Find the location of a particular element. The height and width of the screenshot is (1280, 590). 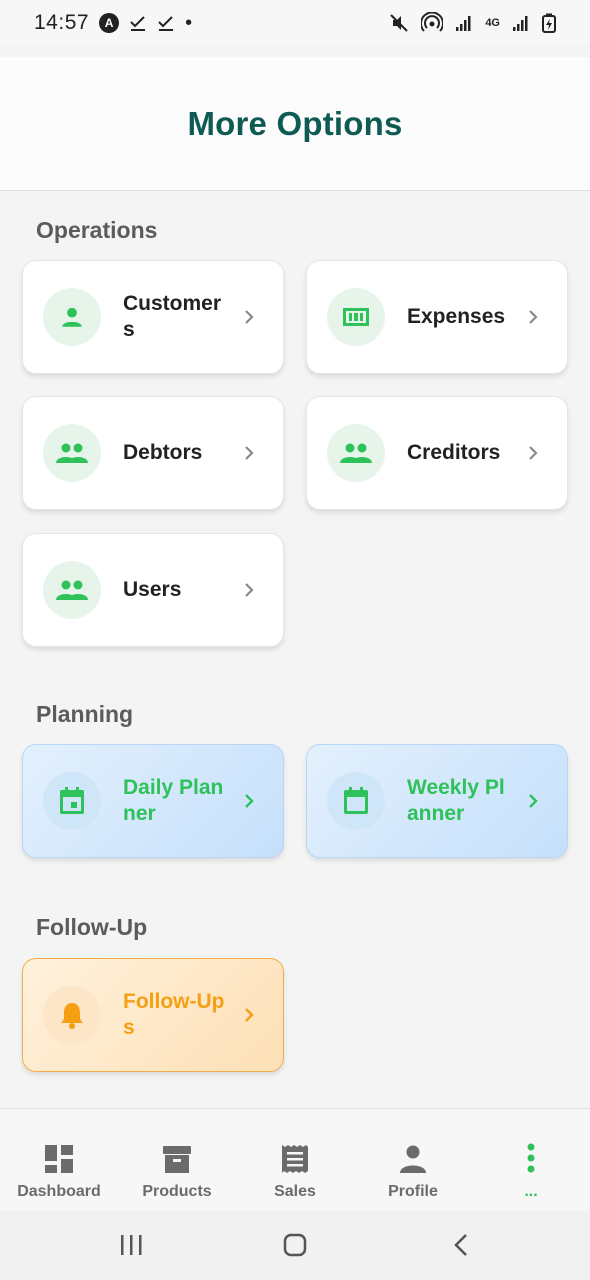

nav-label: Dashboard is located at coordinates (59, 1191).